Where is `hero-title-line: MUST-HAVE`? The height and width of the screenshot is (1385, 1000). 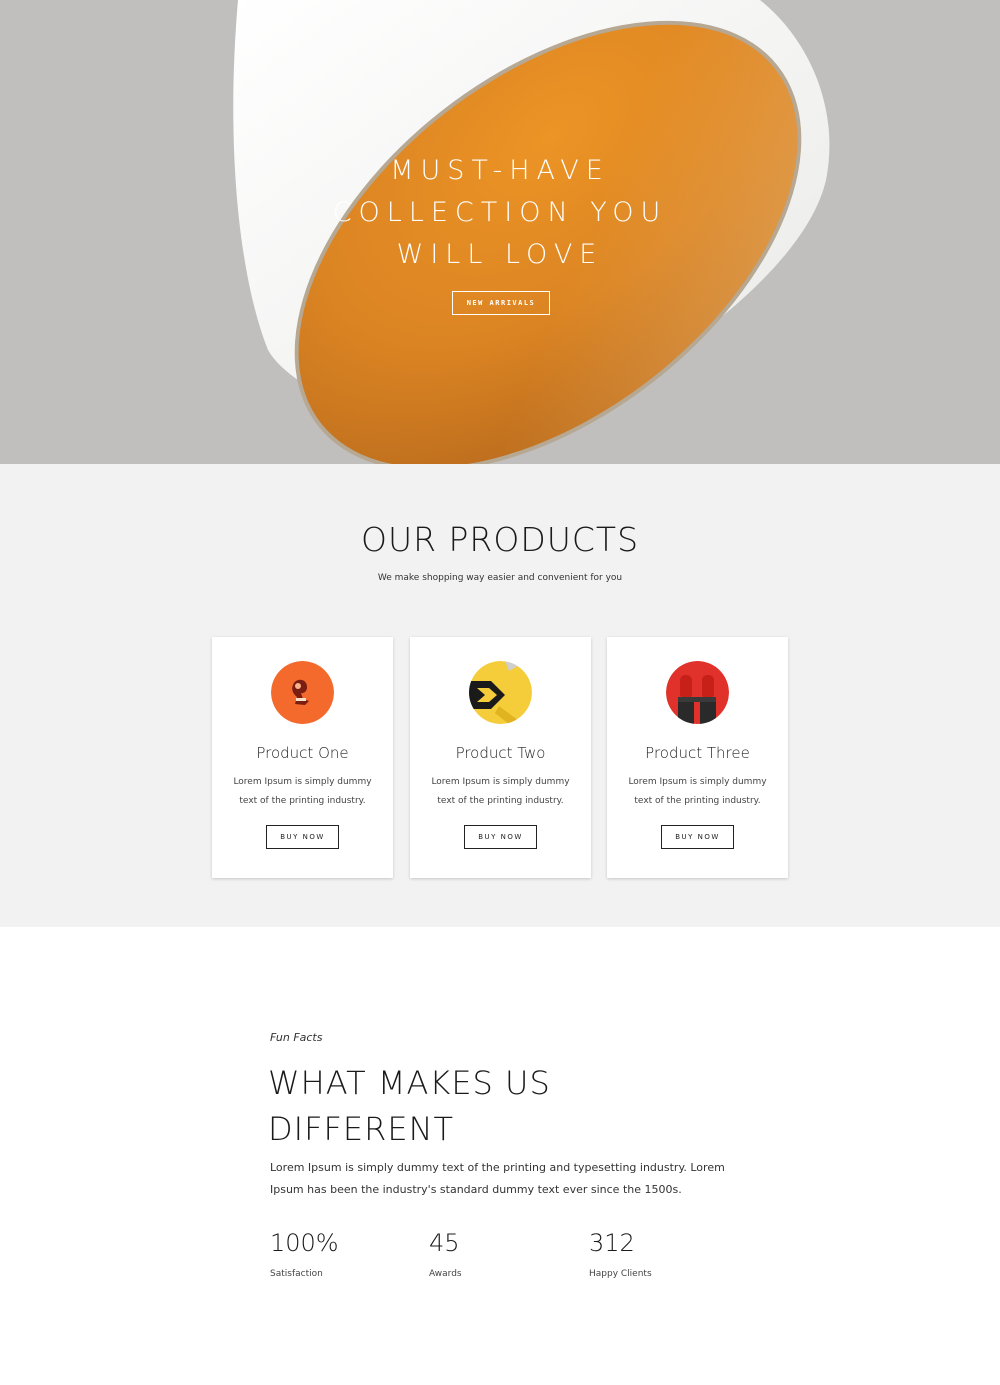 hero-title-line: MUST-HAVE is located at coordinates (500, 170).